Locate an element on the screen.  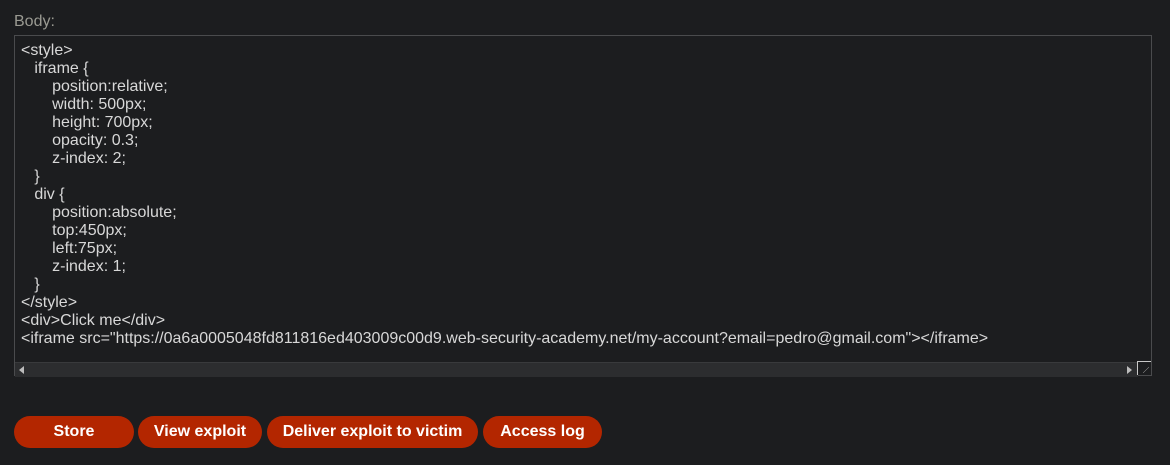
horizontal-scrollbar is located at coordinates (576, 369).